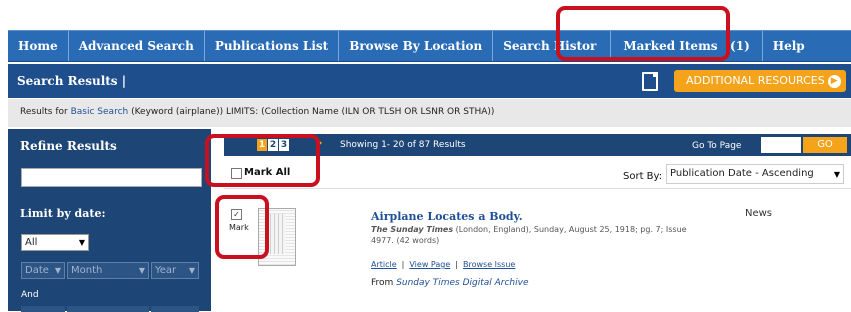  Describe the element at coordinates (447, 216) in the screenshot. I see `result-title-link: Airplane Locates a Body.` at that location.